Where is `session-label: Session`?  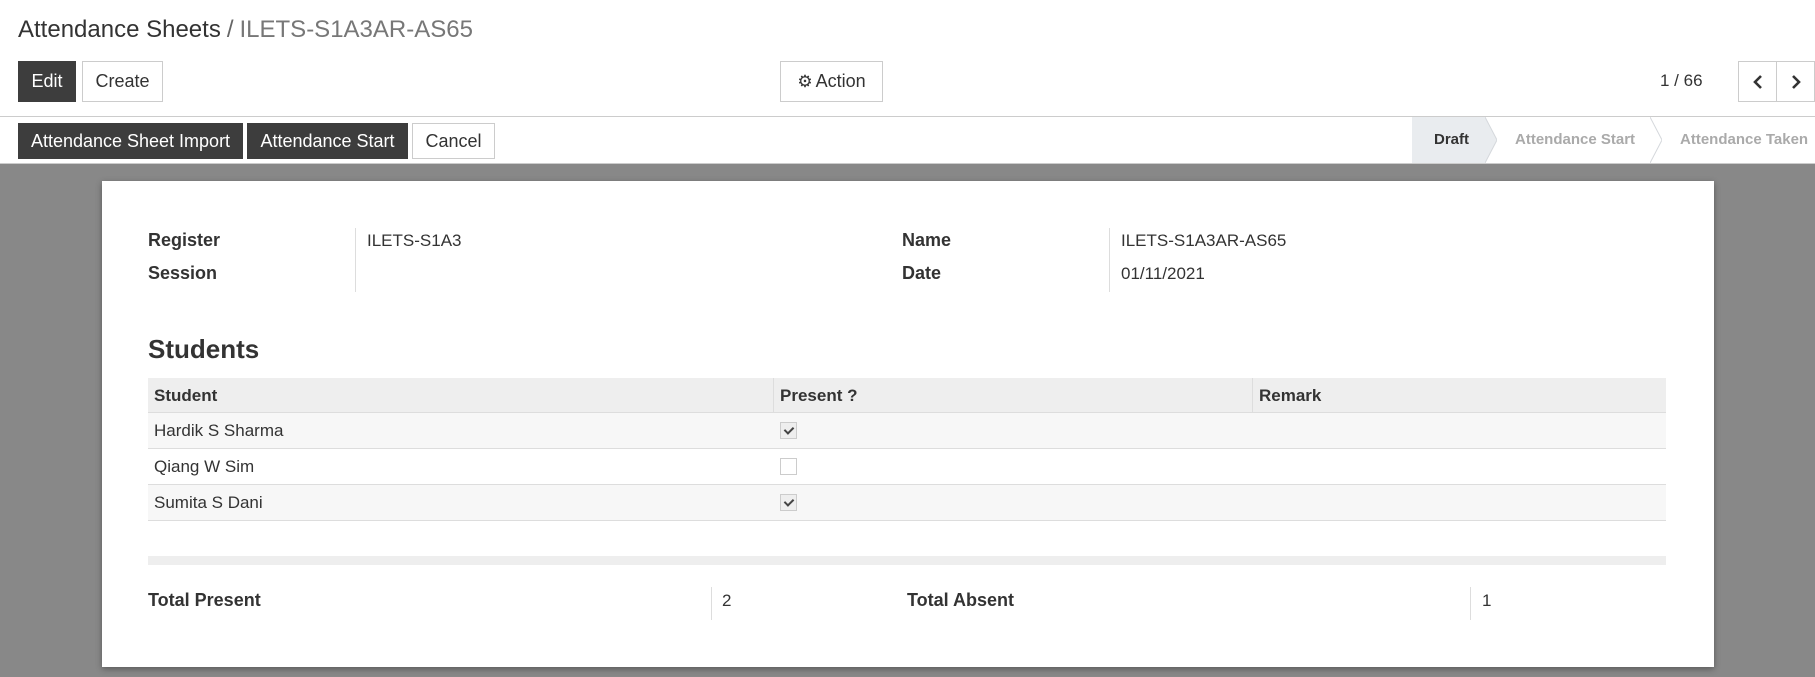 session-label: Session is located at coordinates (183, 273).